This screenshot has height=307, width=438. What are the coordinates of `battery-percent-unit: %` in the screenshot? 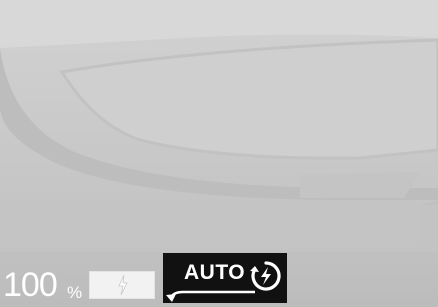 It's located at (75, 292).